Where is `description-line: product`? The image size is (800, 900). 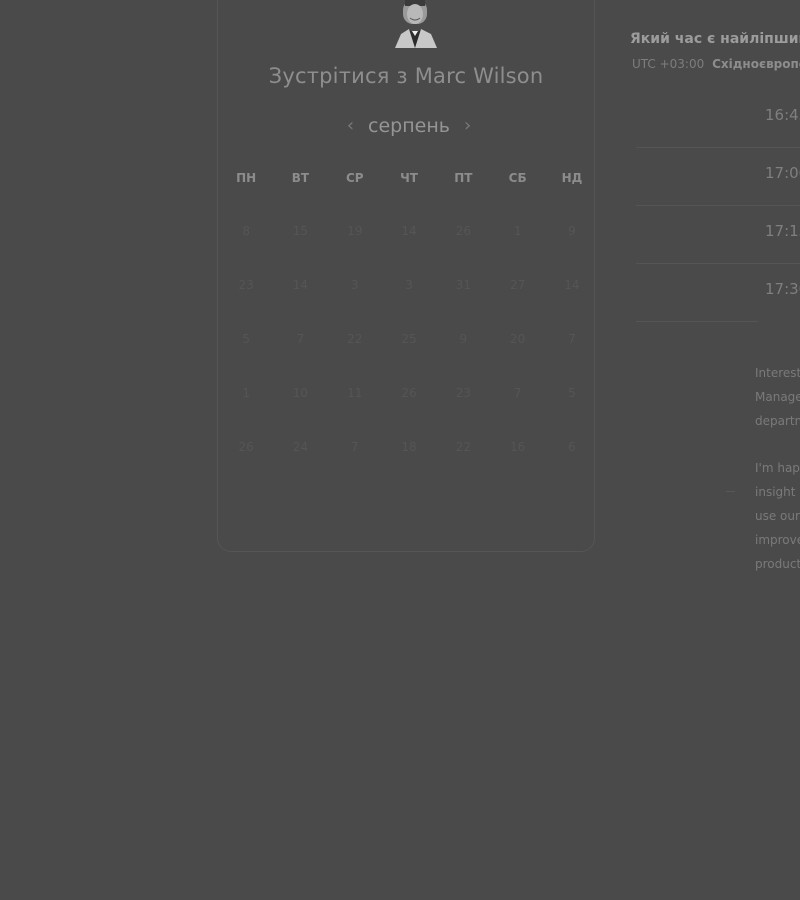 description-line: product is located at coordinates (777, 564).